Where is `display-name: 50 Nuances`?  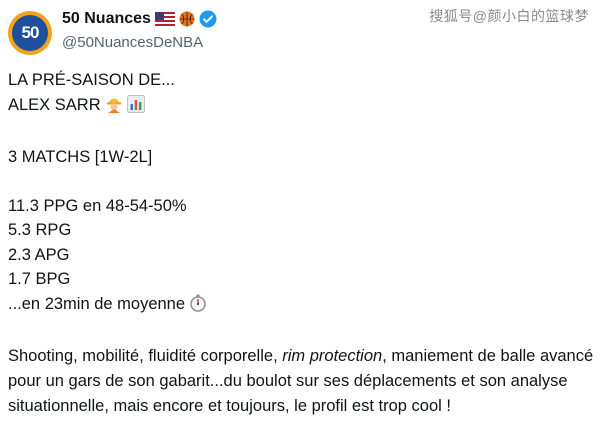
display-name: 50 Nuances is located at coordinates (106, 19).